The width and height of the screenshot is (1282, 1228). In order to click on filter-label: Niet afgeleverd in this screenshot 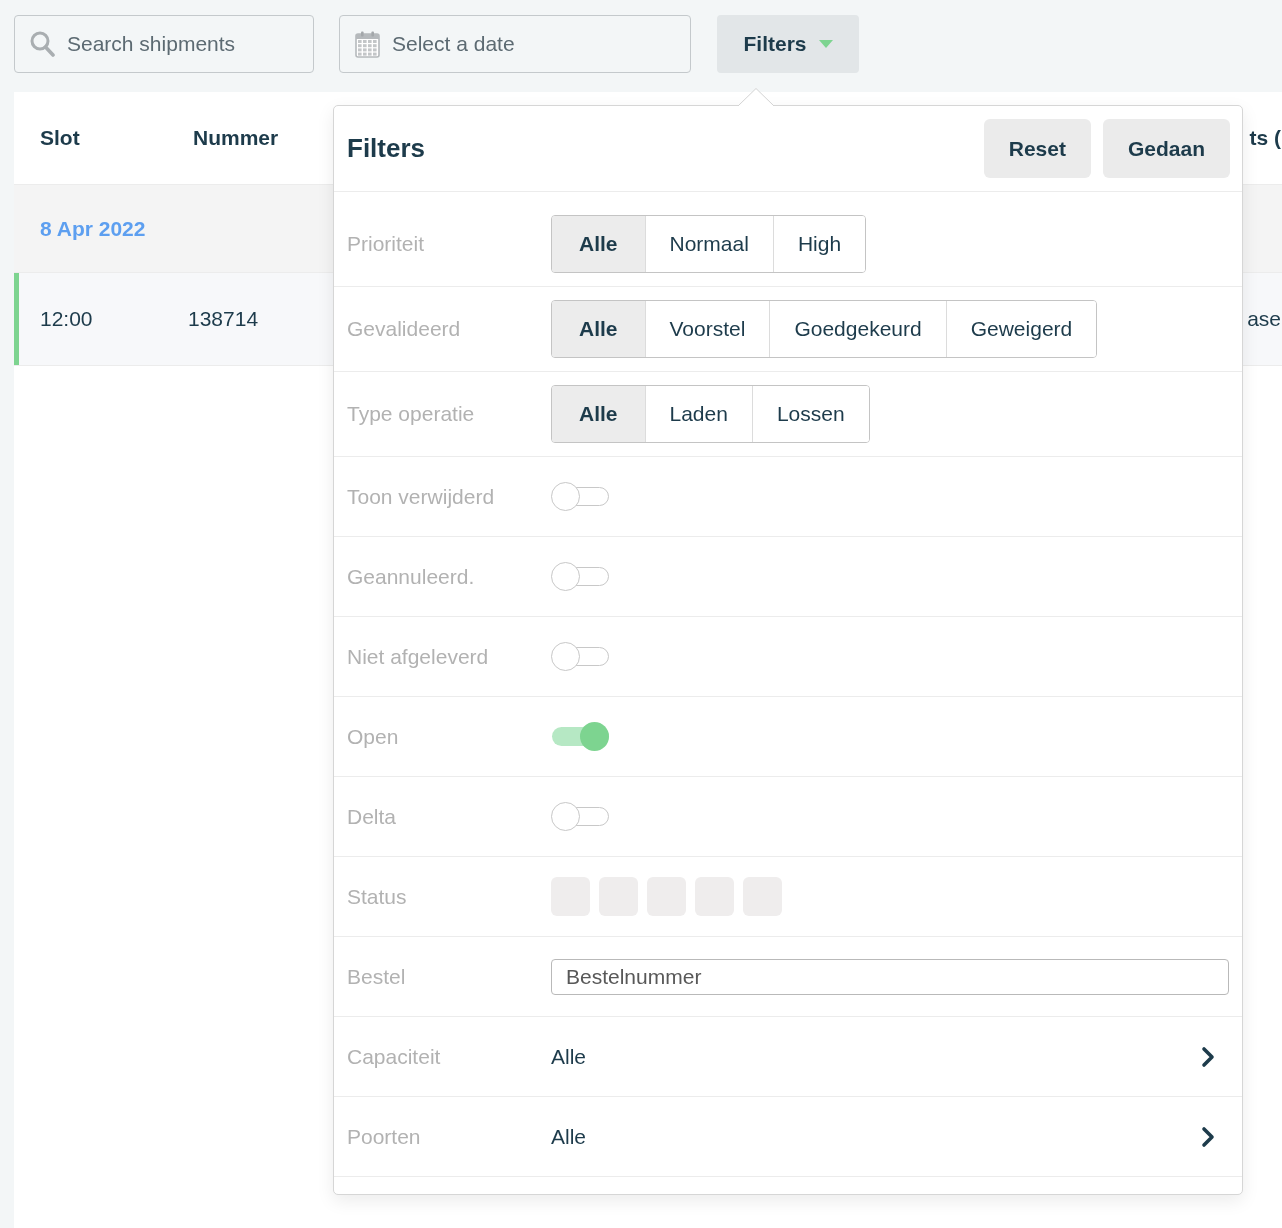, I will do `click(418, 656)`.